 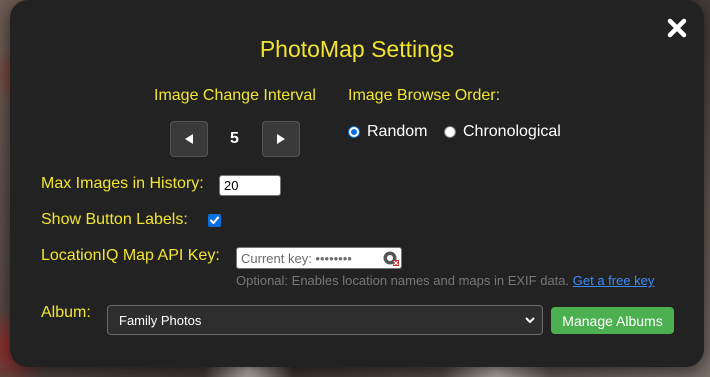 What do you see at coordinates (450, 132) in the screenshot?
I see `radio-chronological` at bounding box center [450, 132].